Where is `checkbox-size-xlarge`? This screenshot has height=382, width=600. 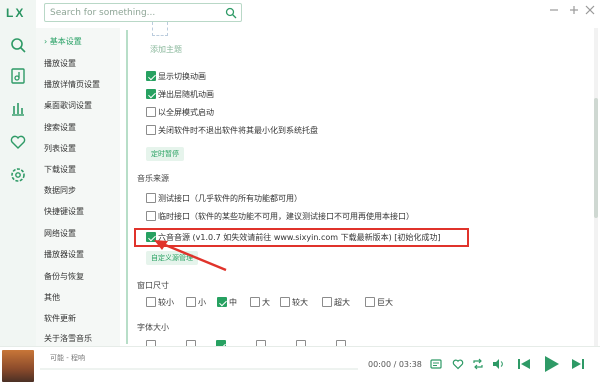 checkbox-size-xlarge is located at coordinates (327, 302).